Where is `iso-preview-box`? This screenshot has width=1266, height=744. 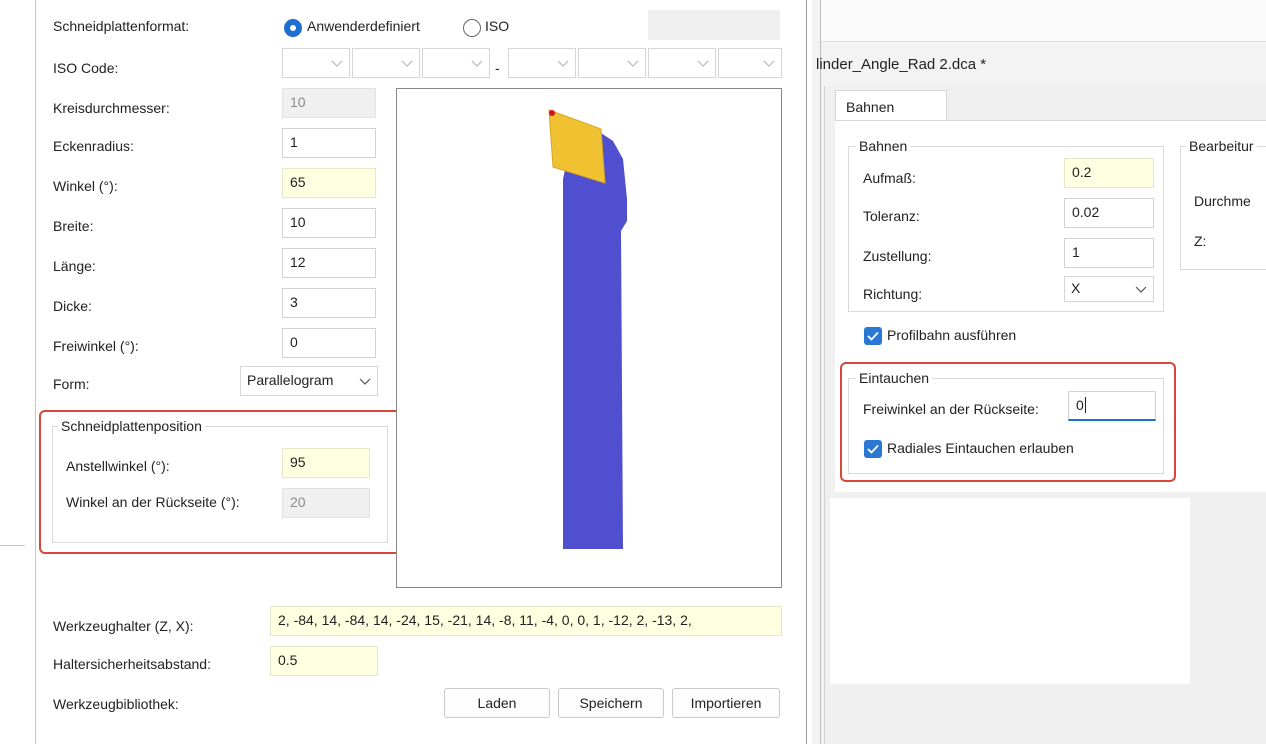 iso-preview-box is located at coordinates (714, 25).